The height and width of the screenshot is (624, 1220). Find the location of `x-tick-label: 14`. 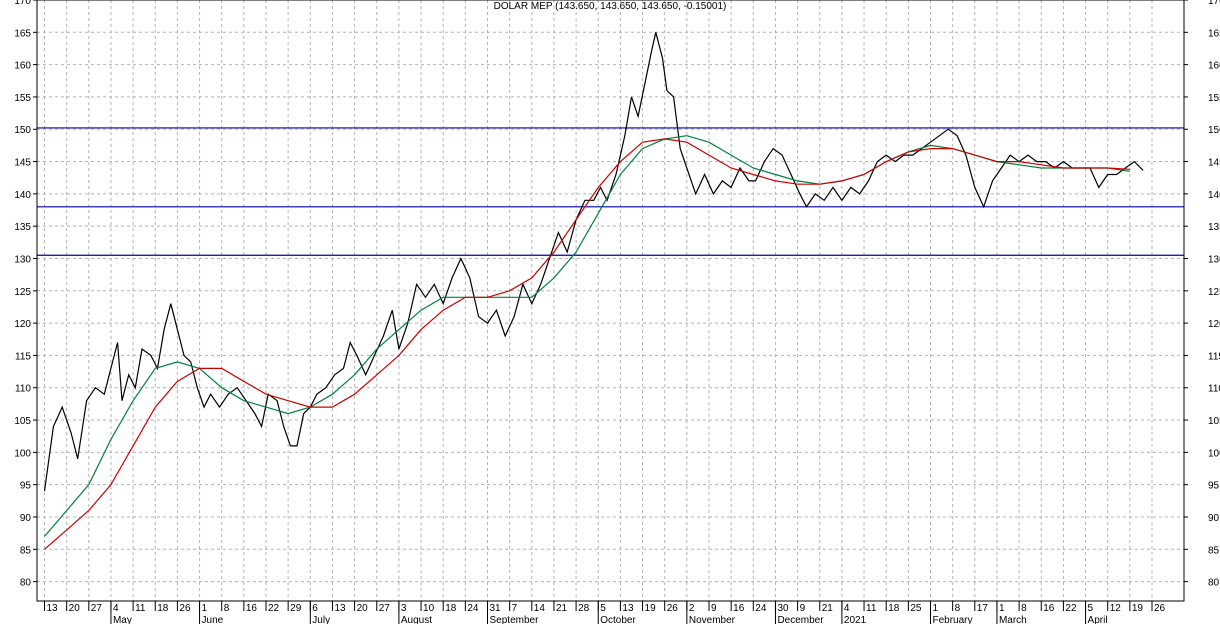

x-tick-label: 14 is located at coordinates (540, 608).